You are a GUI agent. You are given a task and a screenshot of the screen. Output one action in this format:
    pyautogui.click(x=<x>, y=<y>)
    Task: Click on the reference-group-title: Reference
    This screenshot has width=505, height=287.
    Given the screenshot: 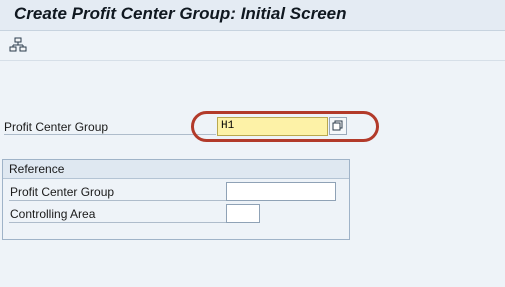 What is the action you would take?
    pyautogui.click(x=37, y=169)
    